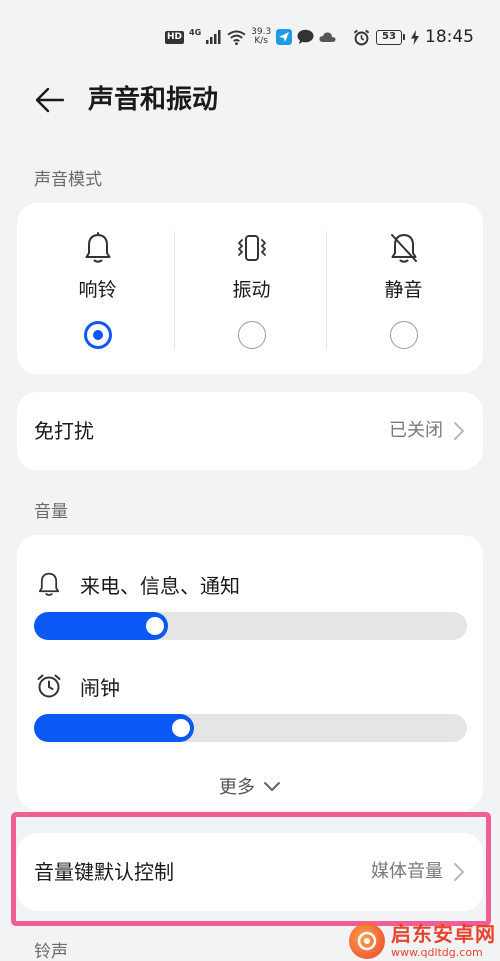 This screenshot has width=500, height=961. I want to click on alarm-clock-icon, so click(49, 686).